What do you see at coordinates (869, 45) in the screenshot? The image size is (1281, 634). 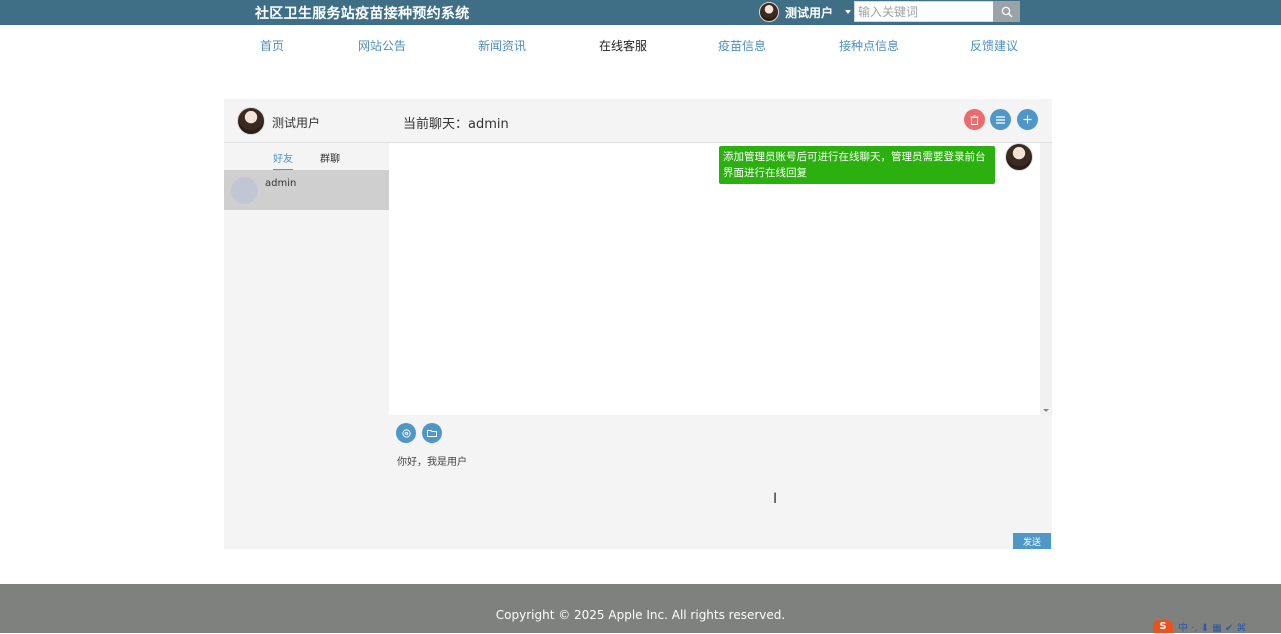 I see `nav-item-site-info: 接种点信息` at bounding box center [869, 45].